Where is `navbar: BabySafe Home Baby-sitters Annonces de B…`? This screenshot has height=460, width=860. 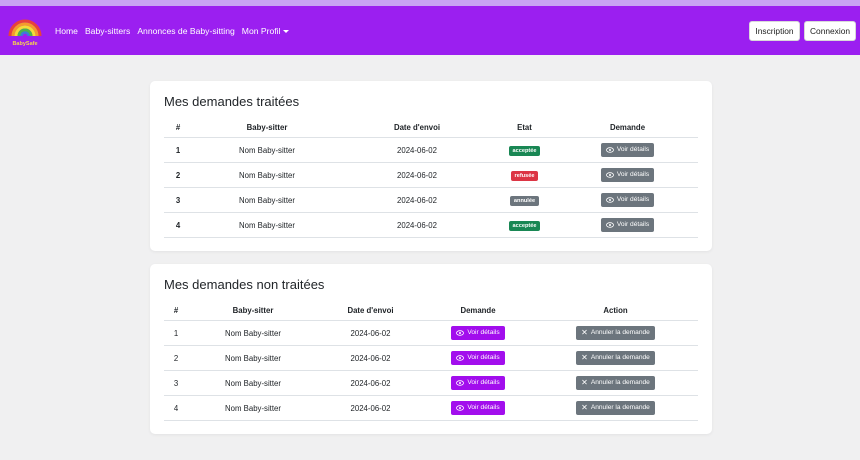 navbar: BabySafe Home Baby-sitters Annonces de B… is located at coordinates (430, 30).